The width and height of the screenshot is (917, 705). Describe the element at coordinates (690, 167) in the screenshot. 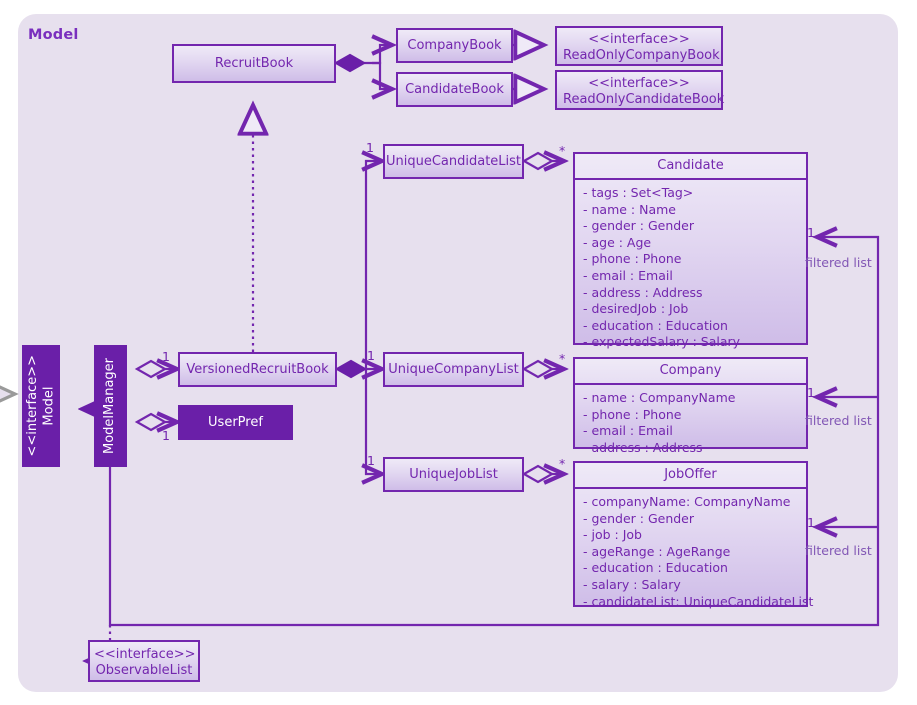

I see `class-candidate-title: Candidate` at that location.